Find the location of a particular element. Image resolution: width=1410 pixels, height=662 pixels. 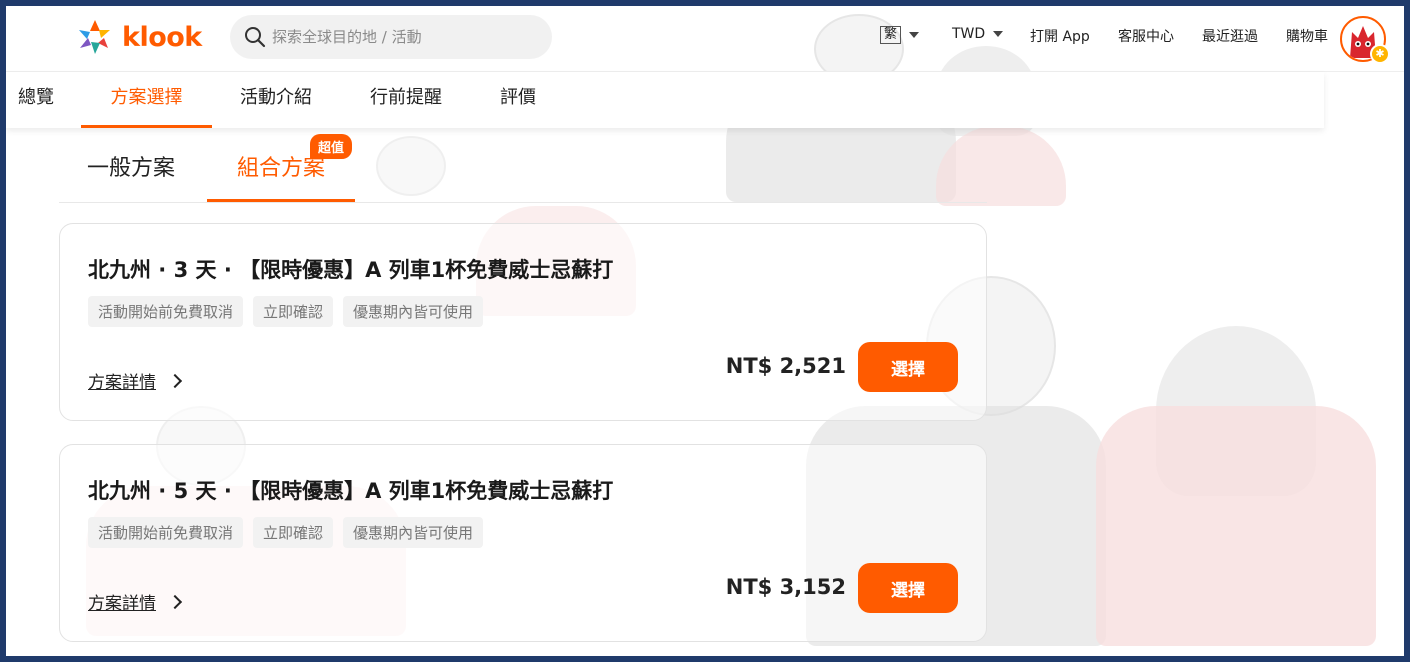

recently-viewed-link: 最近逛過 is located at coordinates (1230, 36).